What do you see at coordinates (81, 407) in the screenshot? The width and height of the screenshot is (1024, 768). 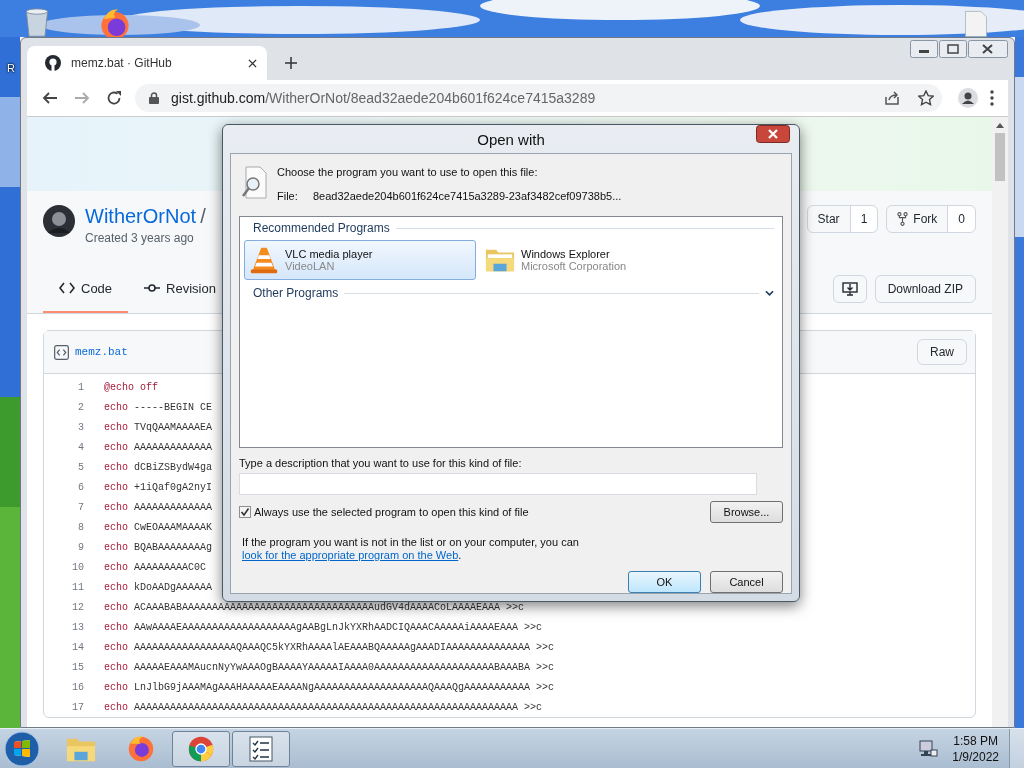 I see `line-number: 2` at bounding box center [81, 407].